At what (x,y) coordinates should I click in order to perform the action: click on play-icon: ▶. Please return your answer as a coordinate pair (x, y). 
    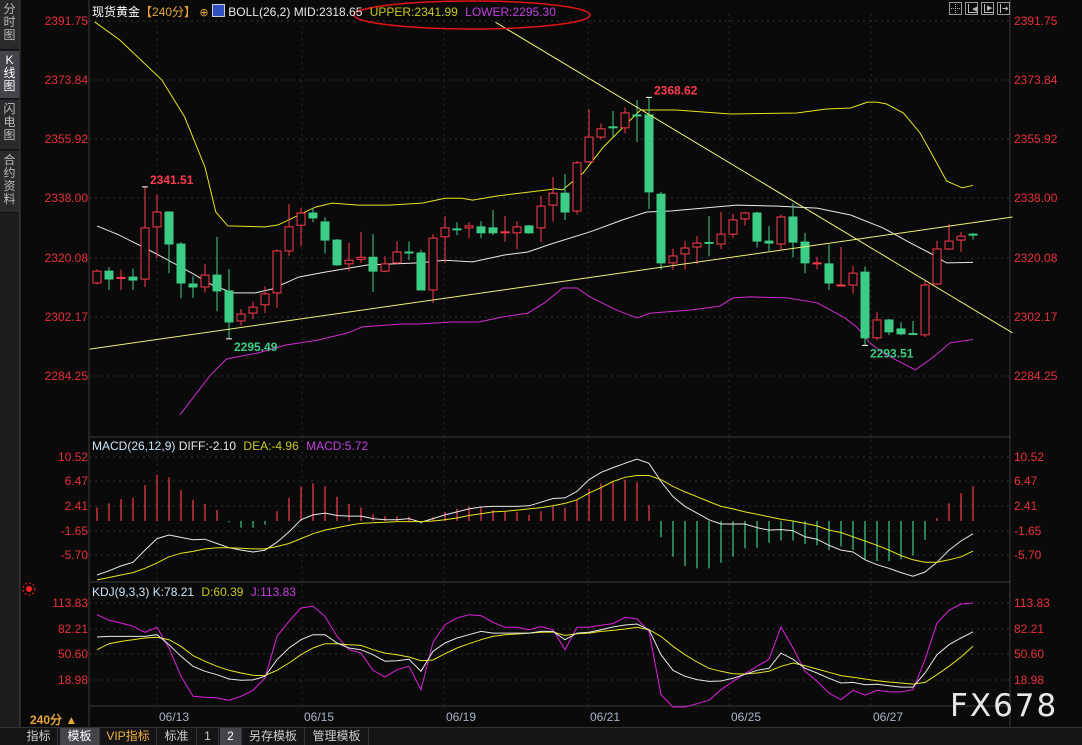
    Looking at the image, I should click on (987, 8).